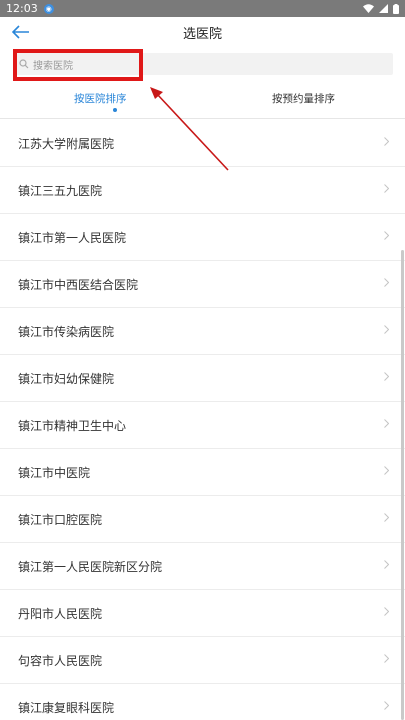  I want to click on list-item: 江苏大学附属医院, so click(202, 143).